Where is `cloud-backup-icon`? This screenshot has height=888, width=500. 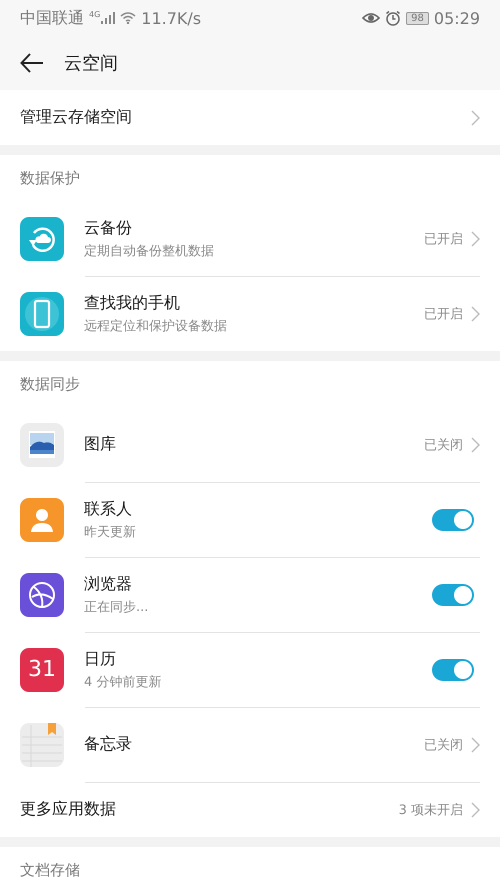 cloud-backup-icon is located at coordinates (42, 238).